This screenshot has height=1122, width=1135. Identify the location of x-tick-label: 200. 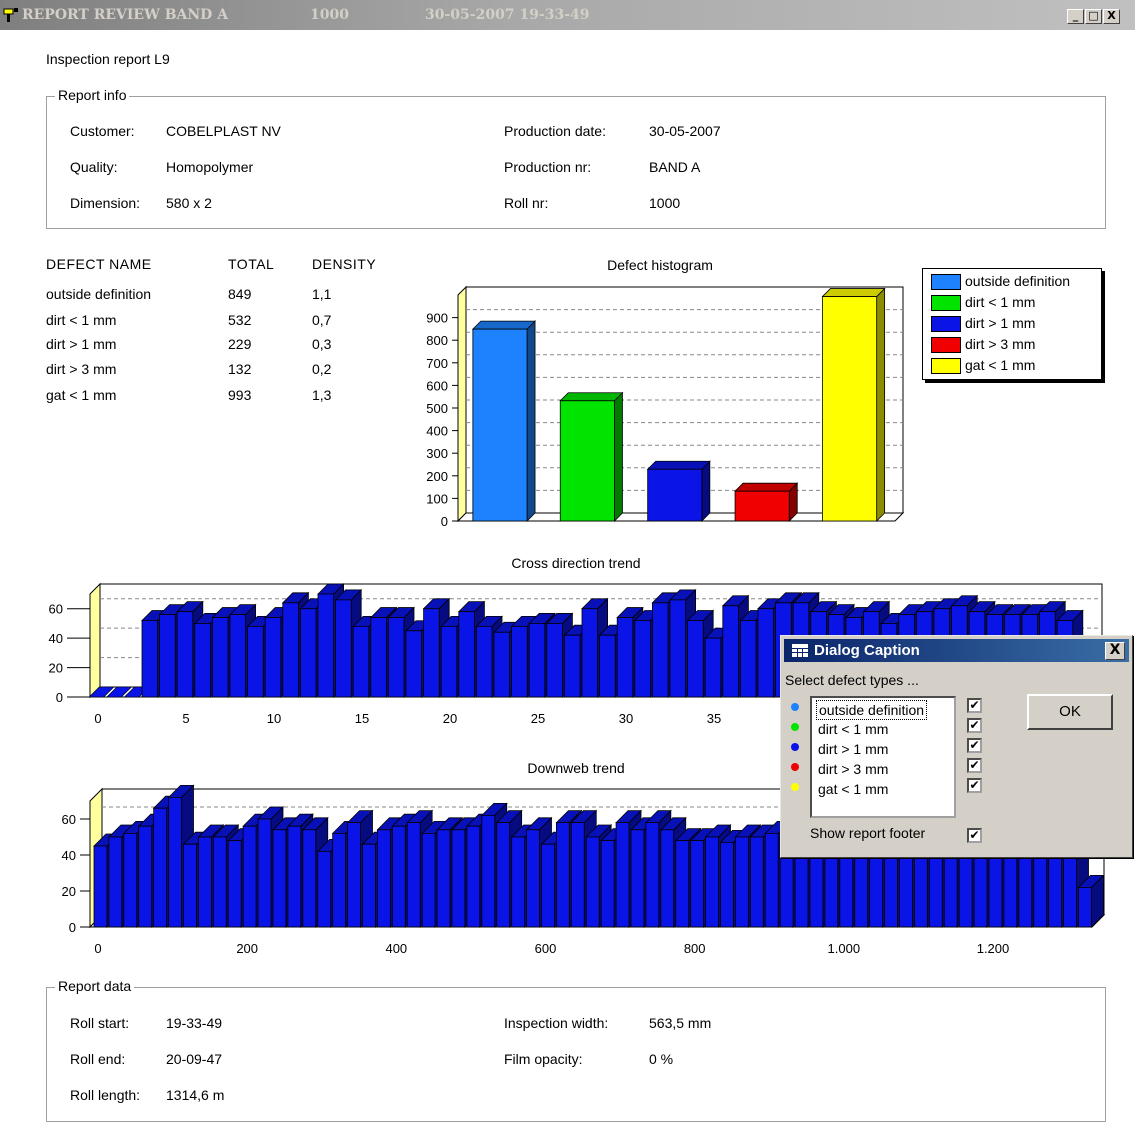
(247, 948).